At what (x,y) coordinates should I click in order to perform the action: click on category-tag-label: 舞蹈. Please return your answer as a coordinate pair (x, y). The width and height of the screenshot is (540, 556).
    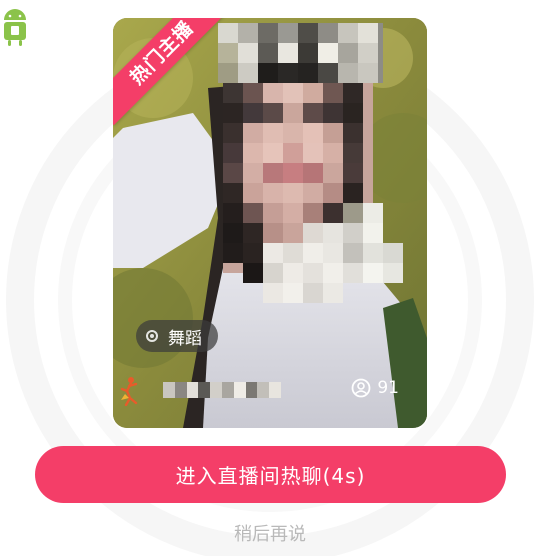
    Looking at the image, I should click on (185, 338).